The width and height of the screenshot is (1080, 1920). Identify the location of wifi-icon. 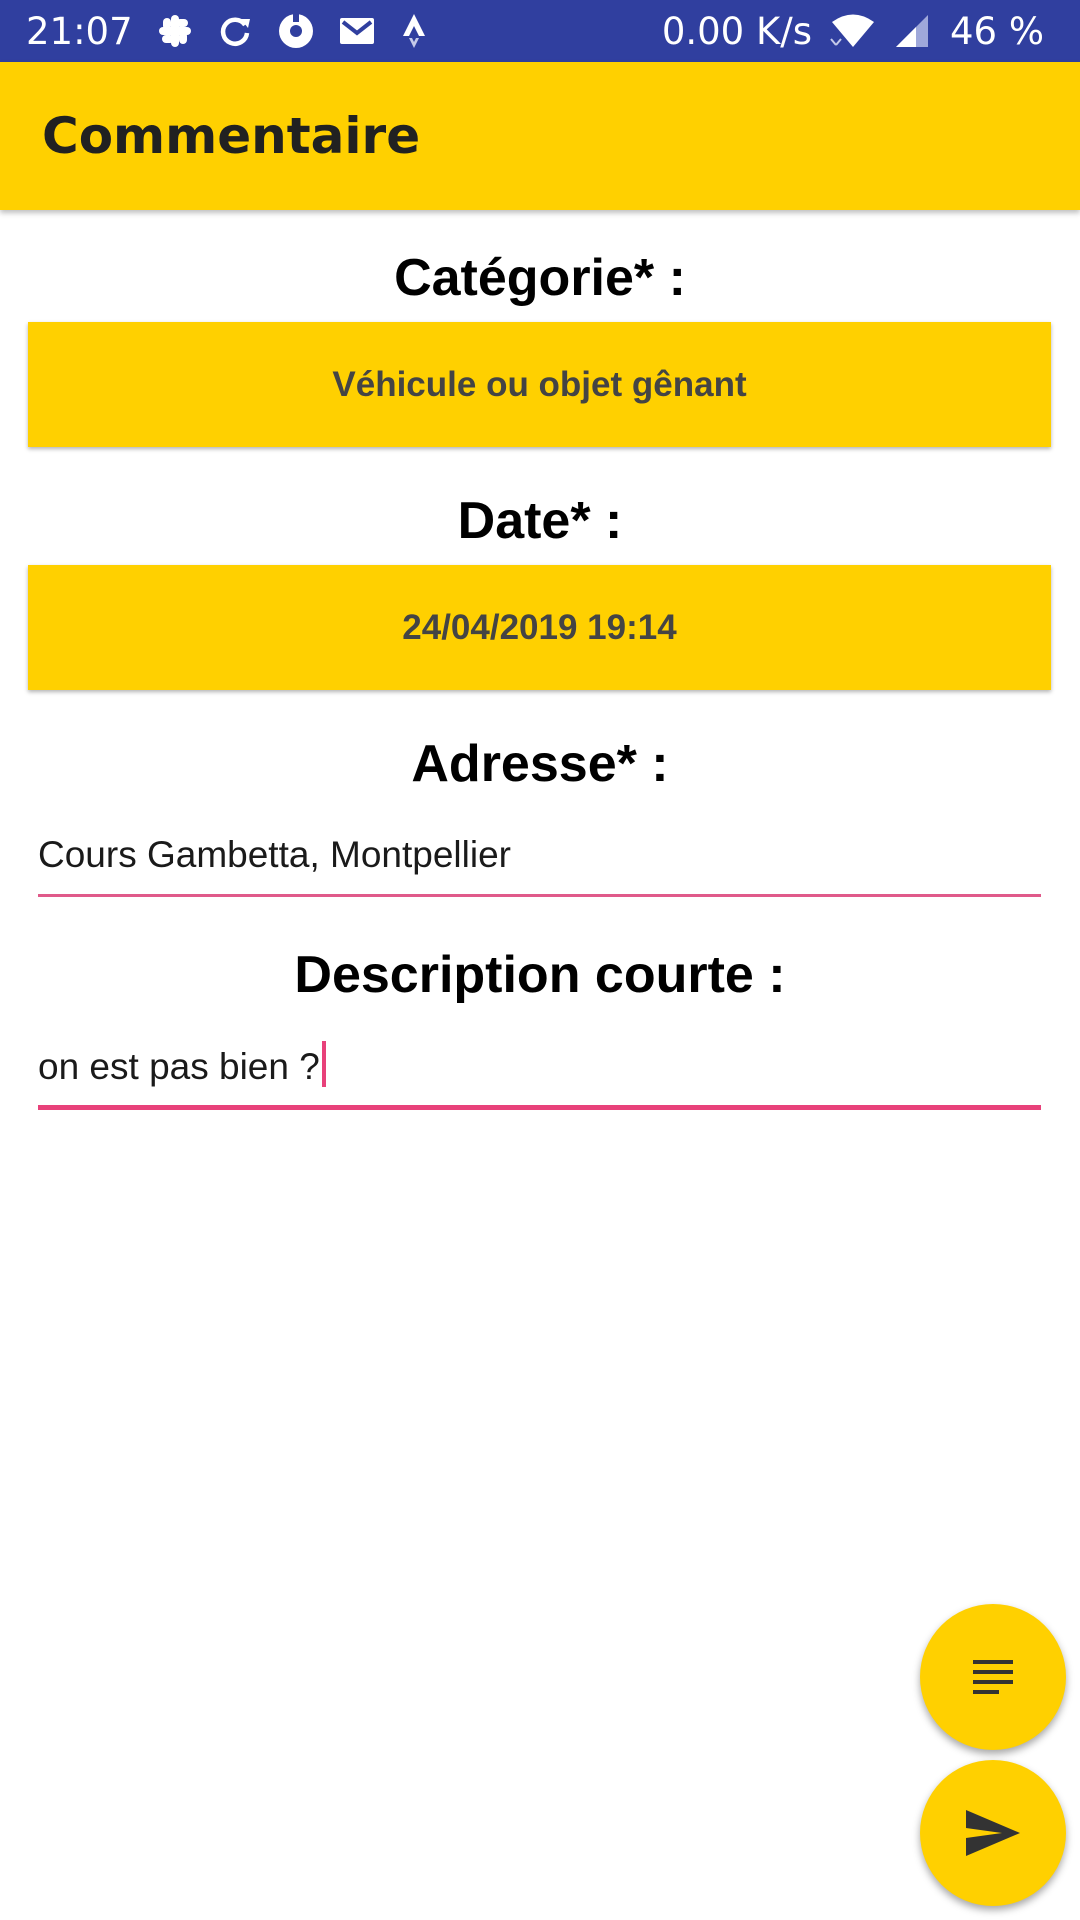
(853, 31).